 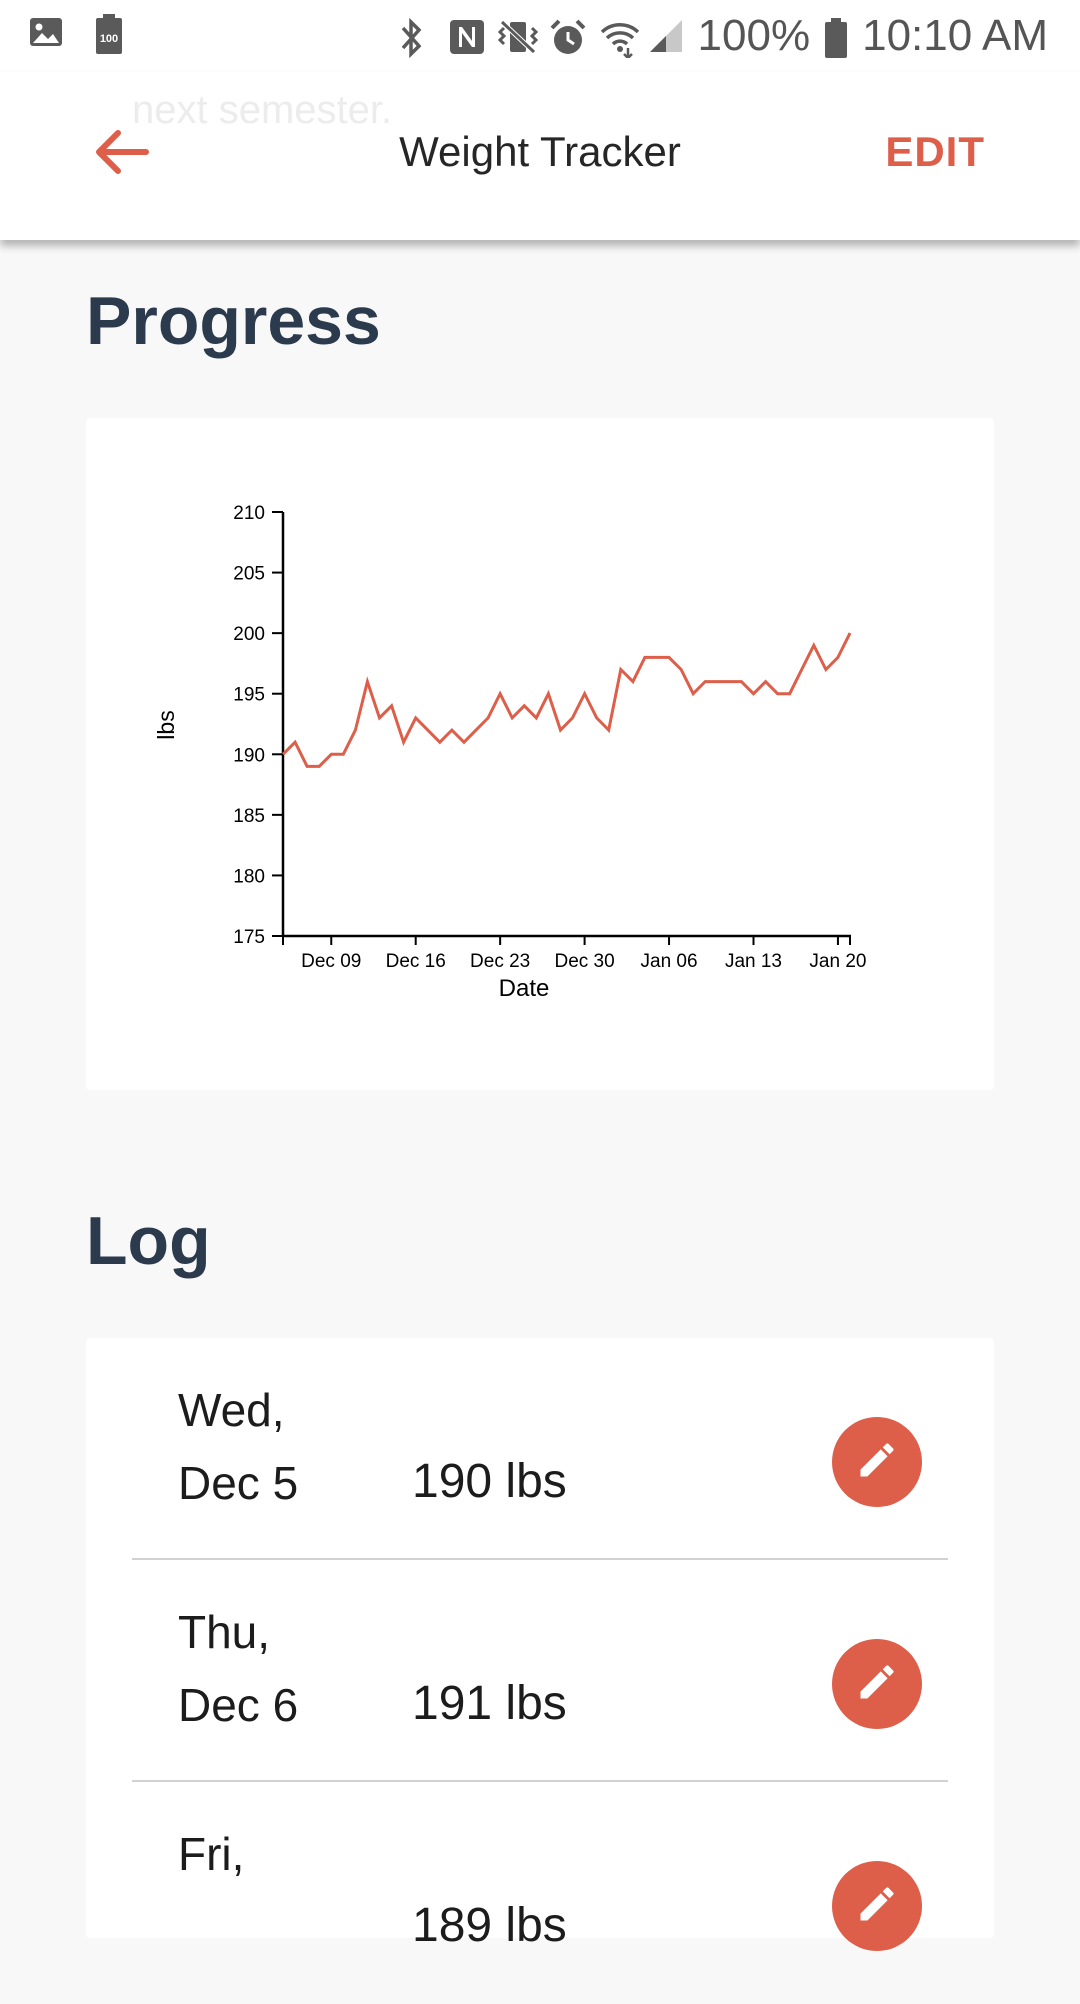 What do you see at coordinates (517, 36) in the screenshot?
I see `vibrate-icon` at bounding box center [517, 36].